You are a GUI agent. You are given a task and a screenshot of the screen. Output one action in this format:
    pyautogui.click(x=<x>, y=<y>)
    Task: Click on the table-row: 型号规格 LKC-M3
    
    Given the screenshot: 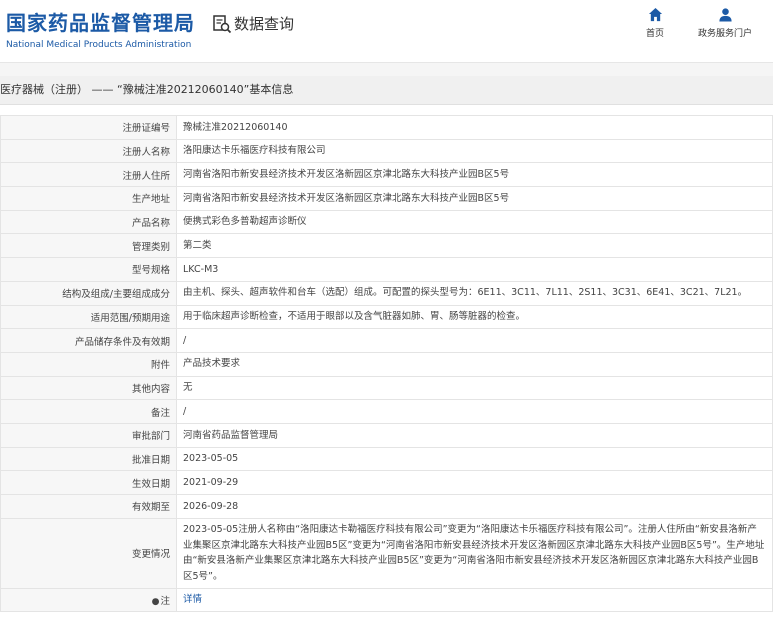 What is the action you would take?
    pyautogui.click(x=386, y=269)
    